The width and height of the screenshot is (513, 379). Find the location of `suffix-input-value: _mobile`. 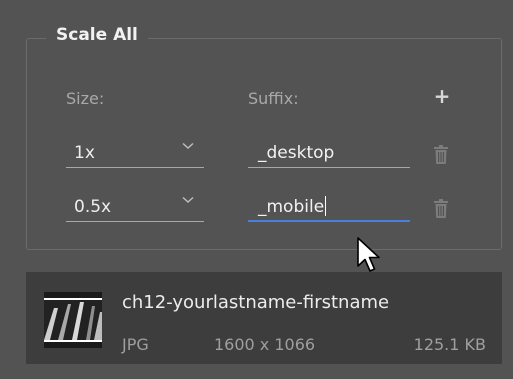

suffix-input-value: _mobile is located at coordinates (292, 206).